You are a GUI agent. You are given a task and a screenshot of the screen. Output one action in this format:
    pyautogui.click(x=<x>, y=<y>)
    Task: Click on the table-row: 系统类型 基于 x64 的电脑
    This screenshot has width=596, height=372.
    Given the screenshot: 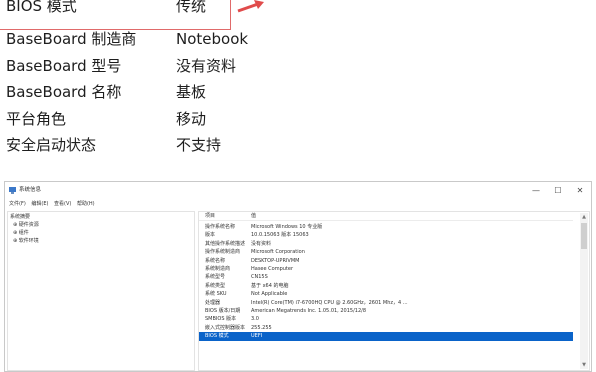 What is the action you would take?
    pyautogui.click(x=386, y=286)
    